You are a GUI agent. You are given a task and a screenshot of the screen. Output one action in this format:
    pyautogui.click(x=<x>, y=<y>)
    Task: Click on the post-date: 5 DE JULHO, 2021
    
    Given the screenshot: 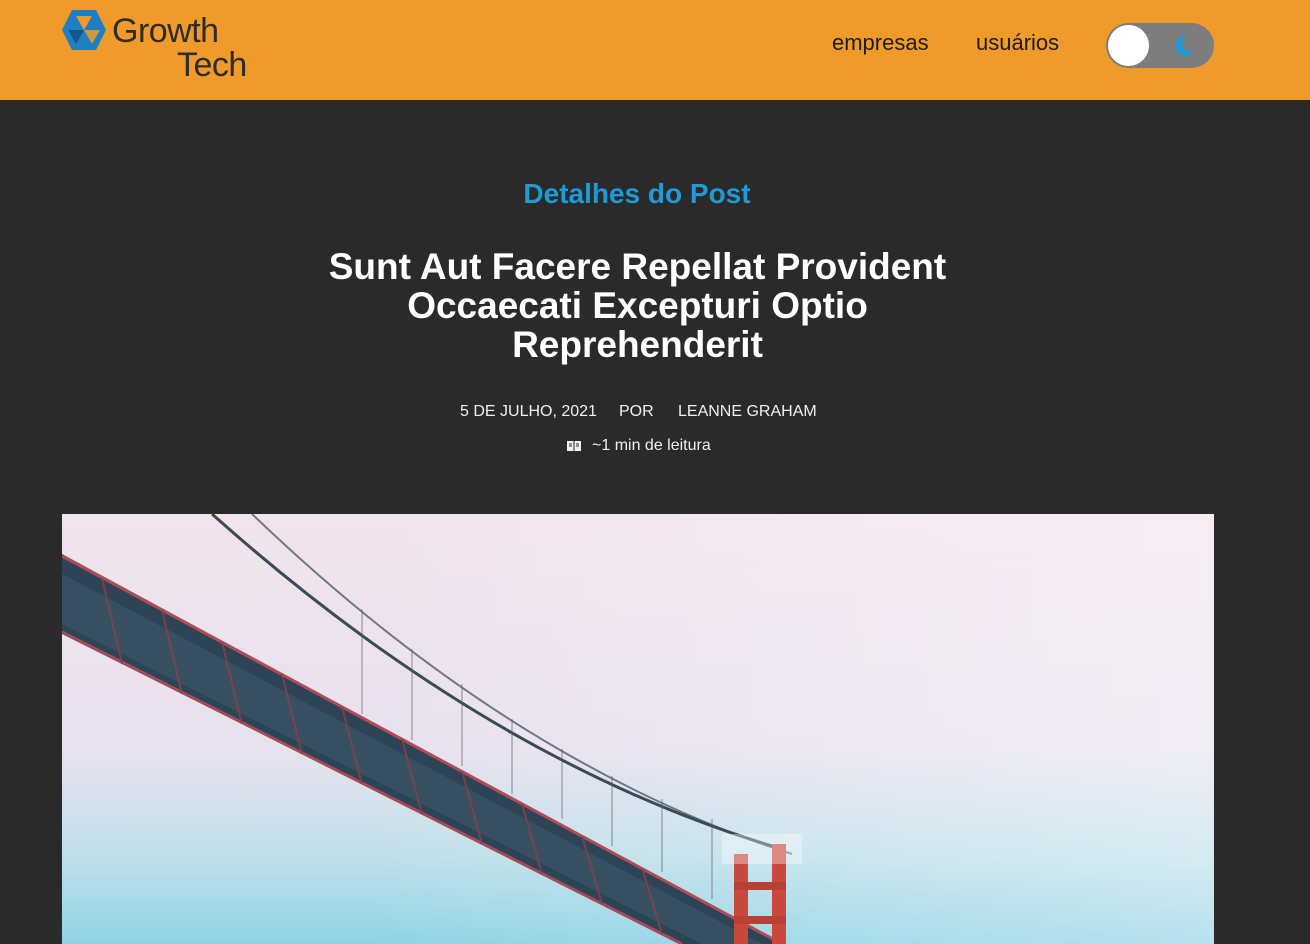 What is the action you would take?
    pyautogui.click(x=528, y=411)
    